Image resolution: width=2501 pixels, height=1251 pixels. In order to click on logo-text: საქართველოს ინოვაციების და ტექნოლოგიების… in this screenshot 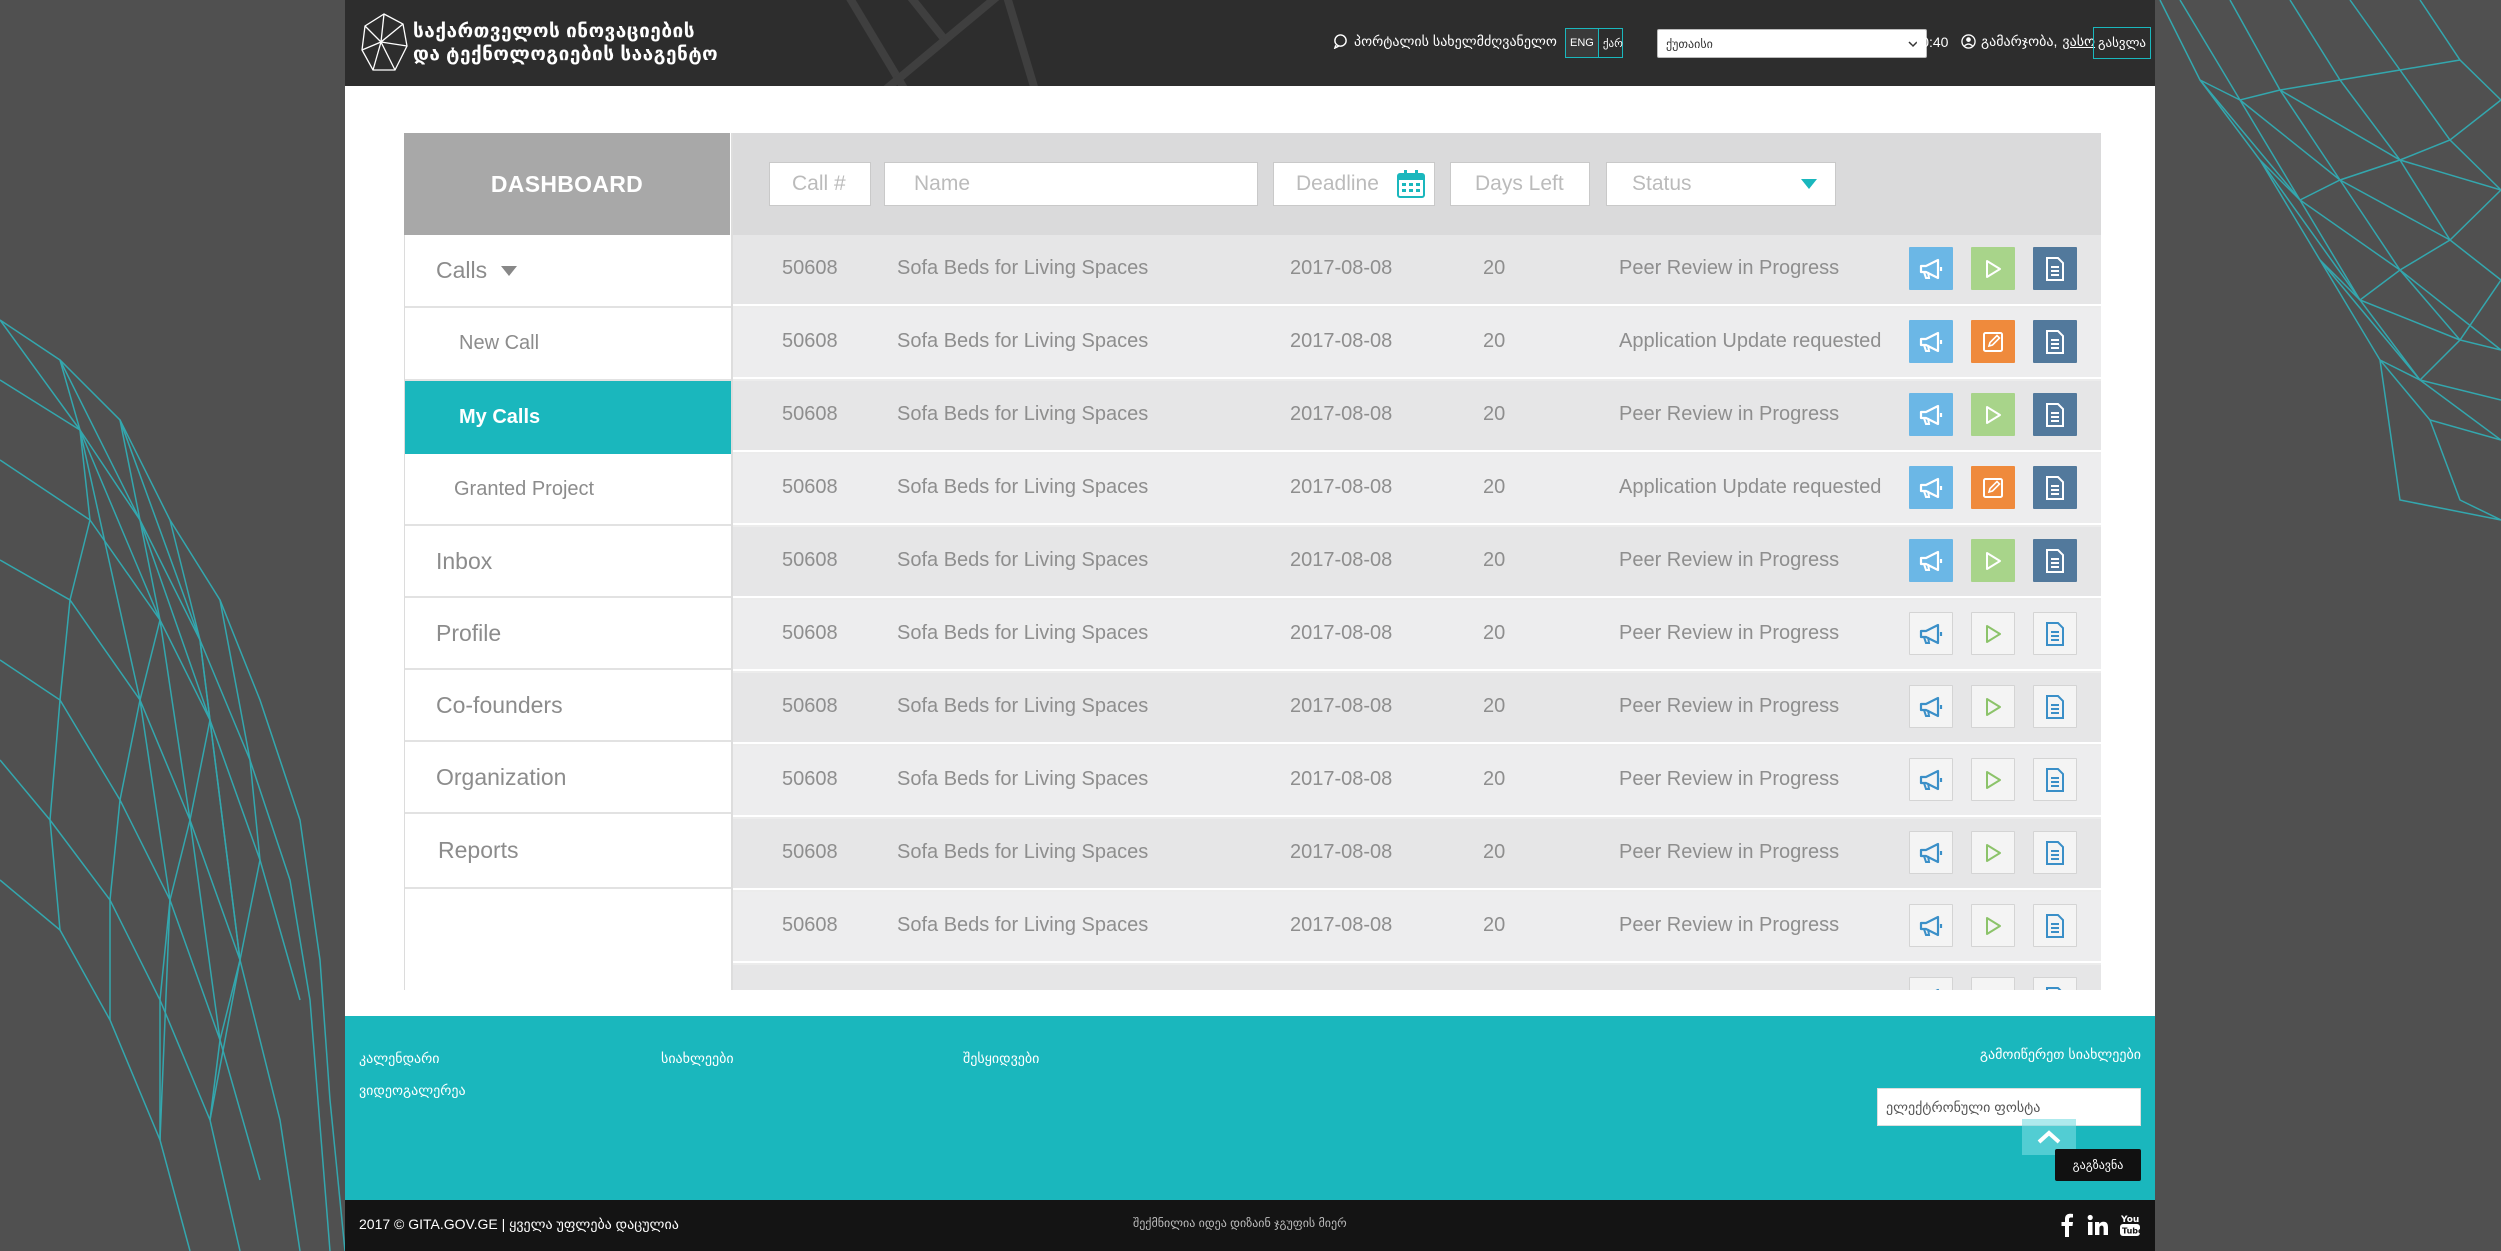, I will do `click(565, 43)`.